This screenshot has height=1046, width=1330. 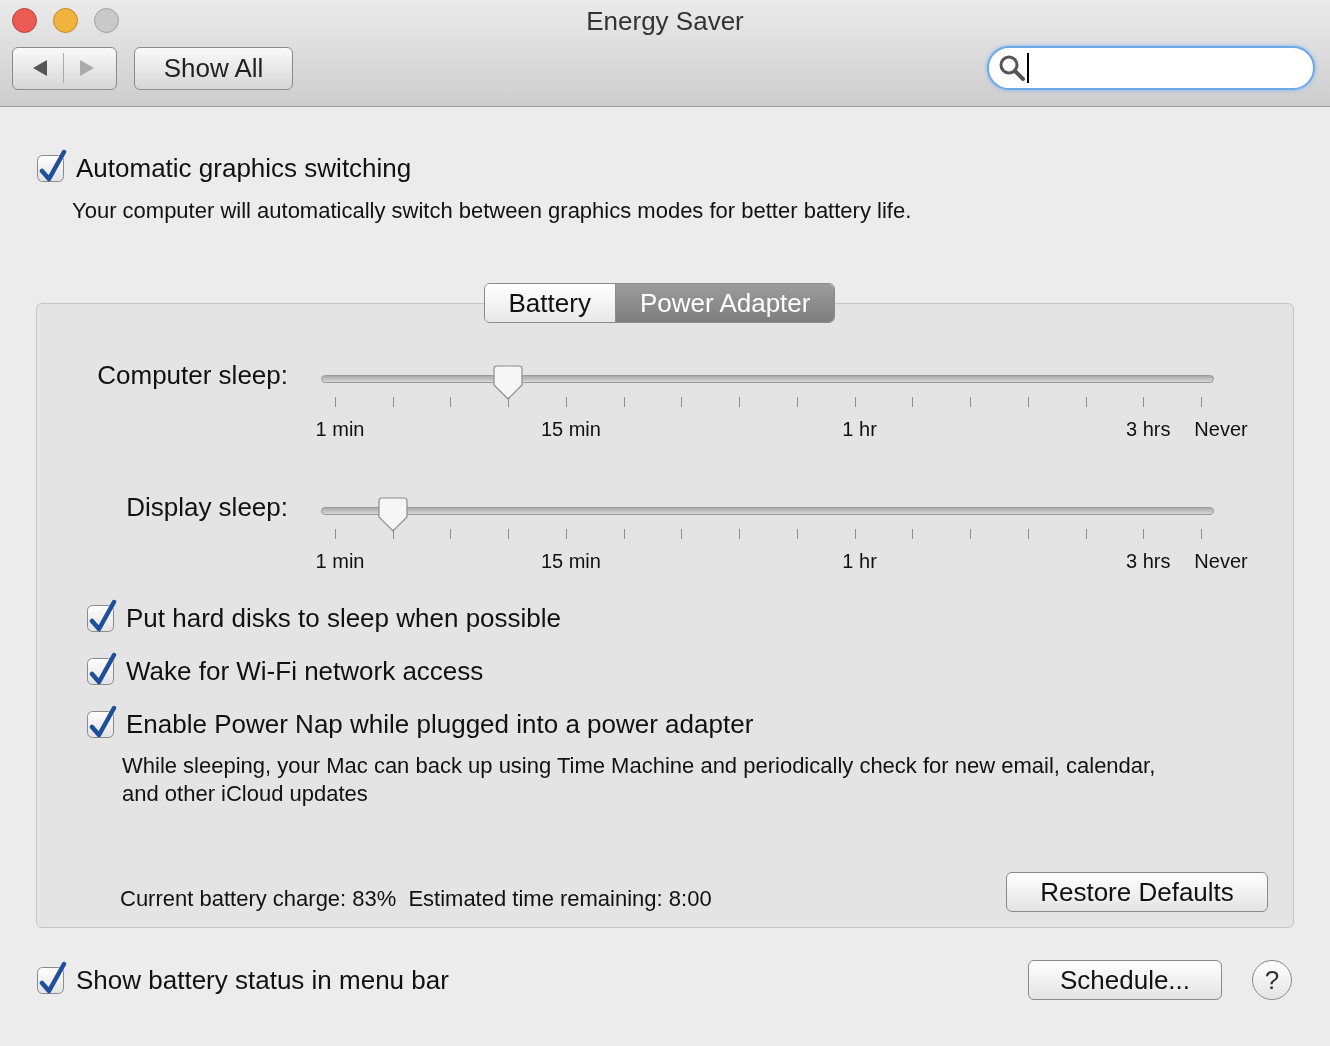 I want to click on forward-icon, so click(x=87, y=68).